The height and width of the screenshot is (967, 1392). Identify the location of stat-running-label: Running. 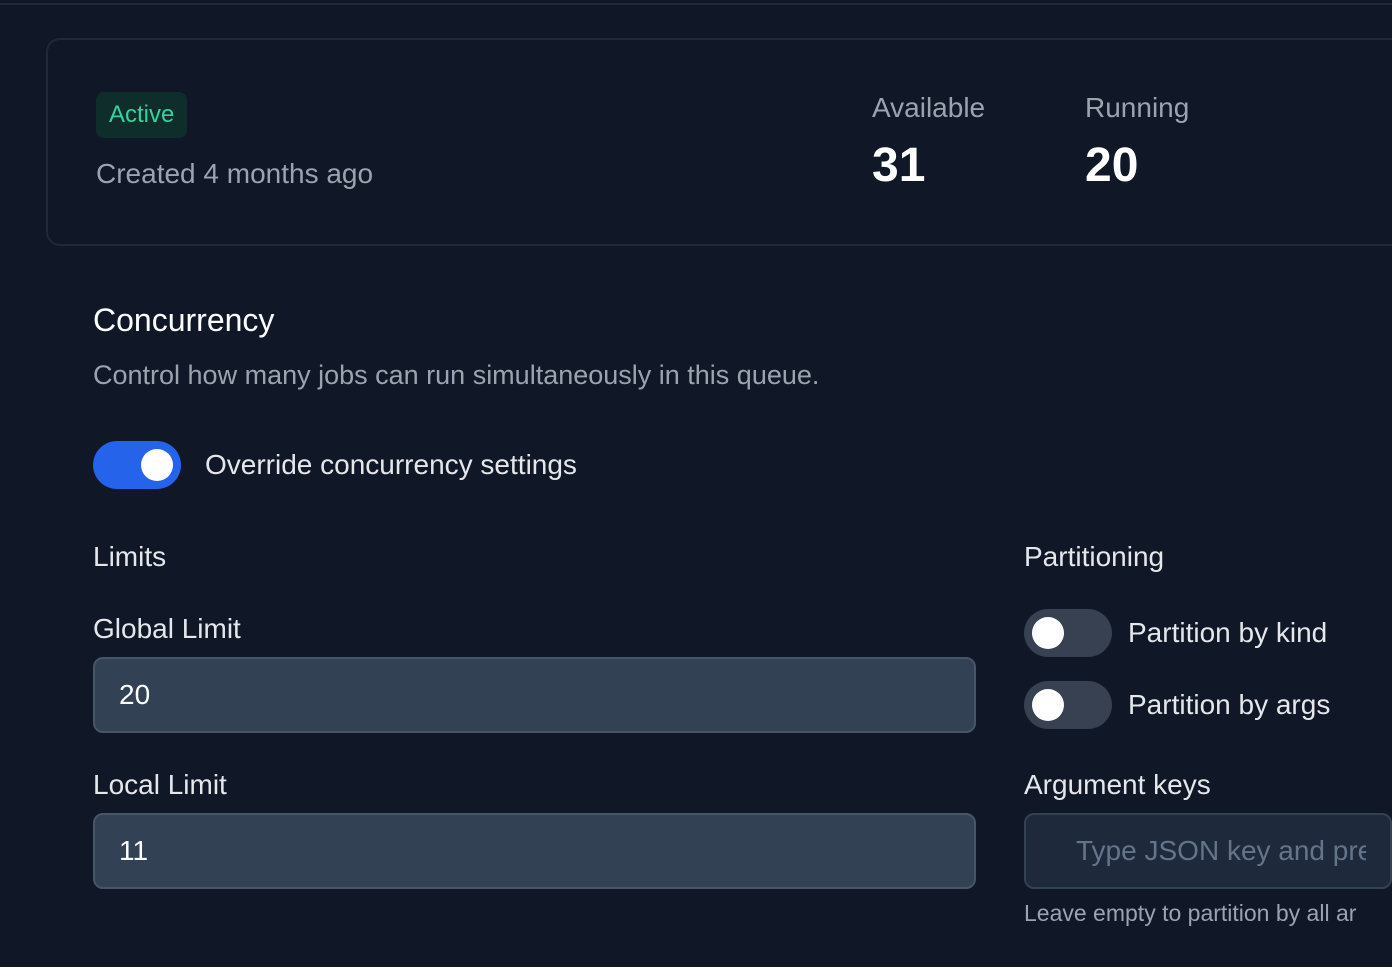
(1137, 107).